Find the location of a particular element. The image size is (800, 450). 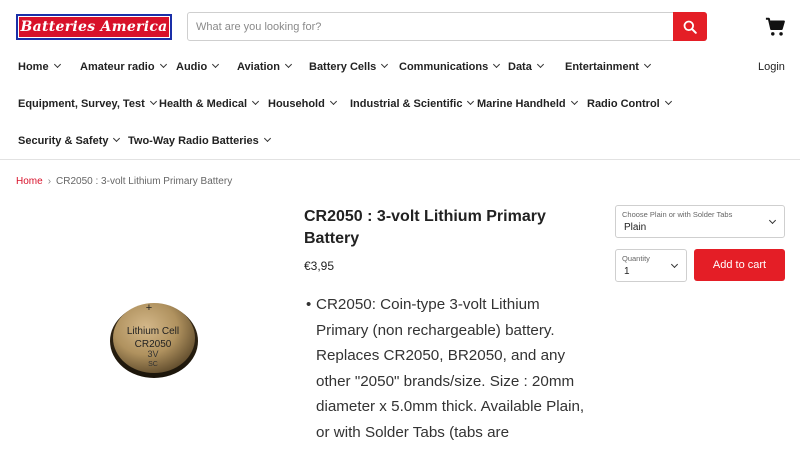

add-to-cart-button: Add to cart is located at coordinates (739, 265).